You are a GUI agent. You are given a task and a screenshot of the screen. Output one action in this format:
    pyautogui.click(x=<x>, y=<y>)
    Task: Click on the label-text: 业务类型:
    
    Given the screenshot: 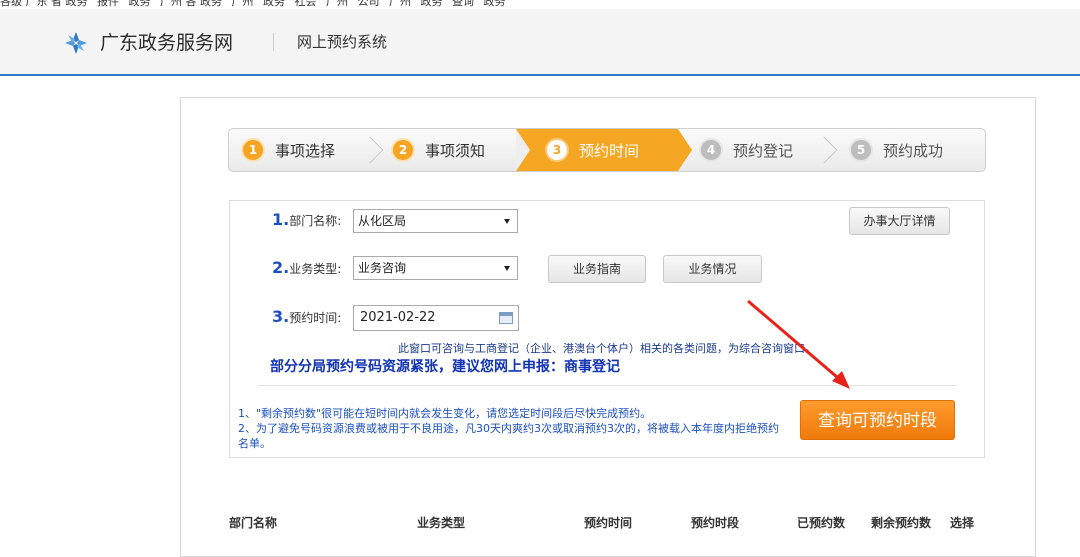 What is the action you would take?
    pyautogui.click(x=315, y=269)
    